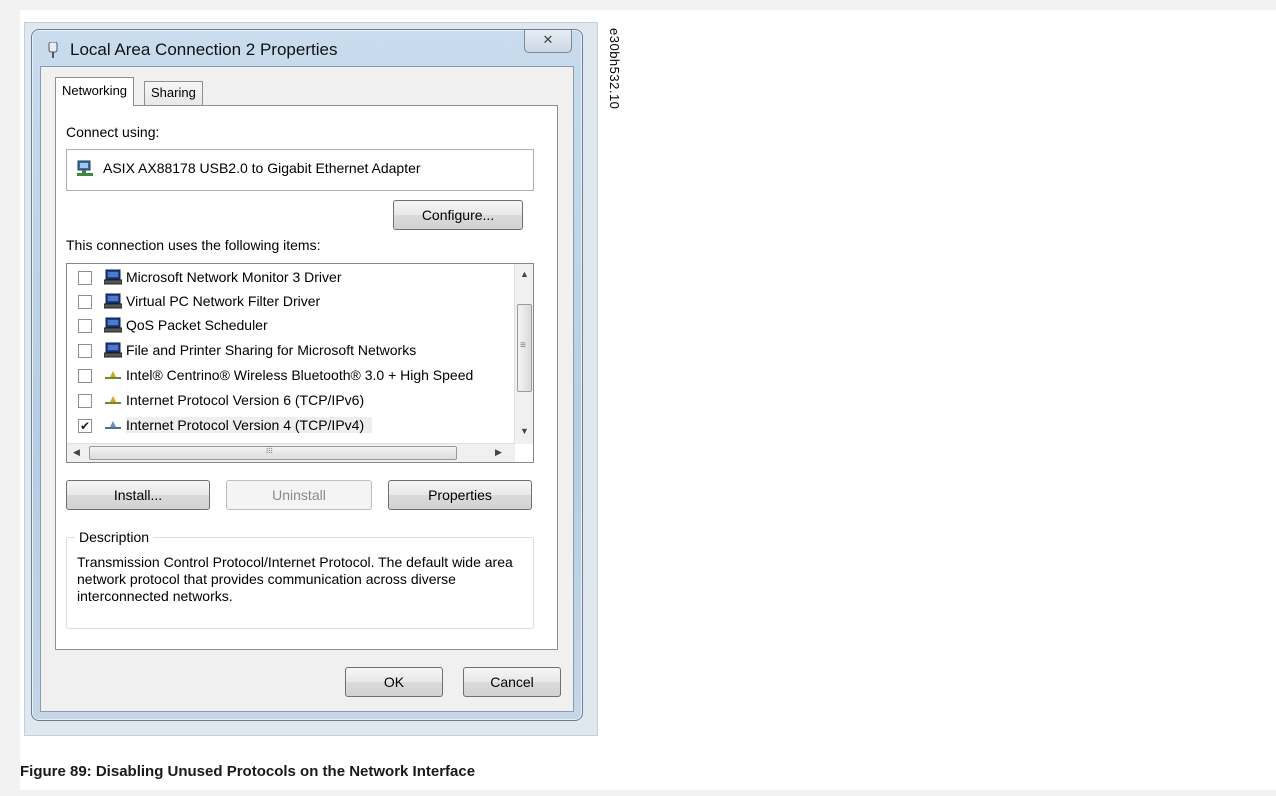 This screenshot has height=796, width=1276. Describe the element at coordinates (95, 91) in the screenshot. I see `tab-networking: Networking` at that location.